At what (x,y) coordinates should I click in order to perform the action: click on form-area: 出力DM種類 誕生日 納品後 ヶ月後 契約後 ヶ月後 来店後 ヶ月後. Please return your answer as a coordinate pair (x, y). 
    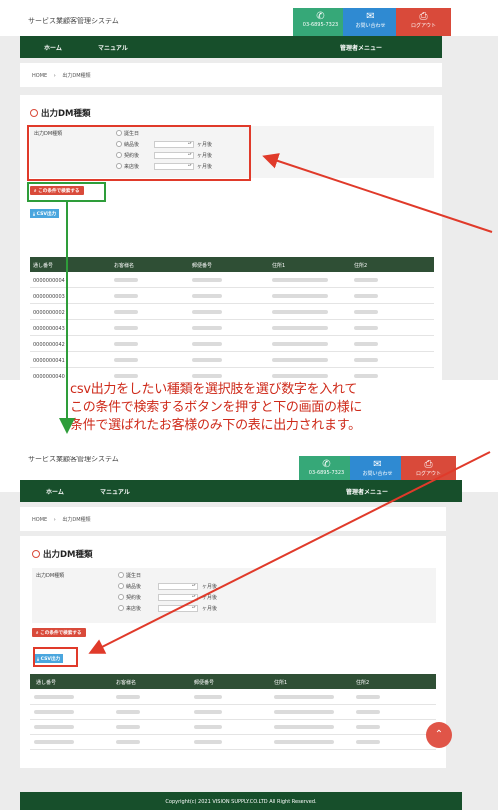
    Looking at the image, I should click on (234, 595).